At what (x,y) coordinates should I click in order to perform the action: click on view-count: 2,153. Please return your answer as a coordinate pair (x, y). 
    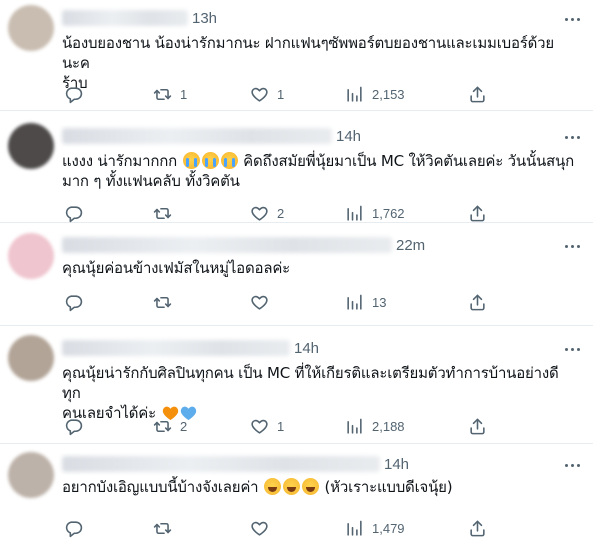
    Looking at the image, I should click on (388, 94).